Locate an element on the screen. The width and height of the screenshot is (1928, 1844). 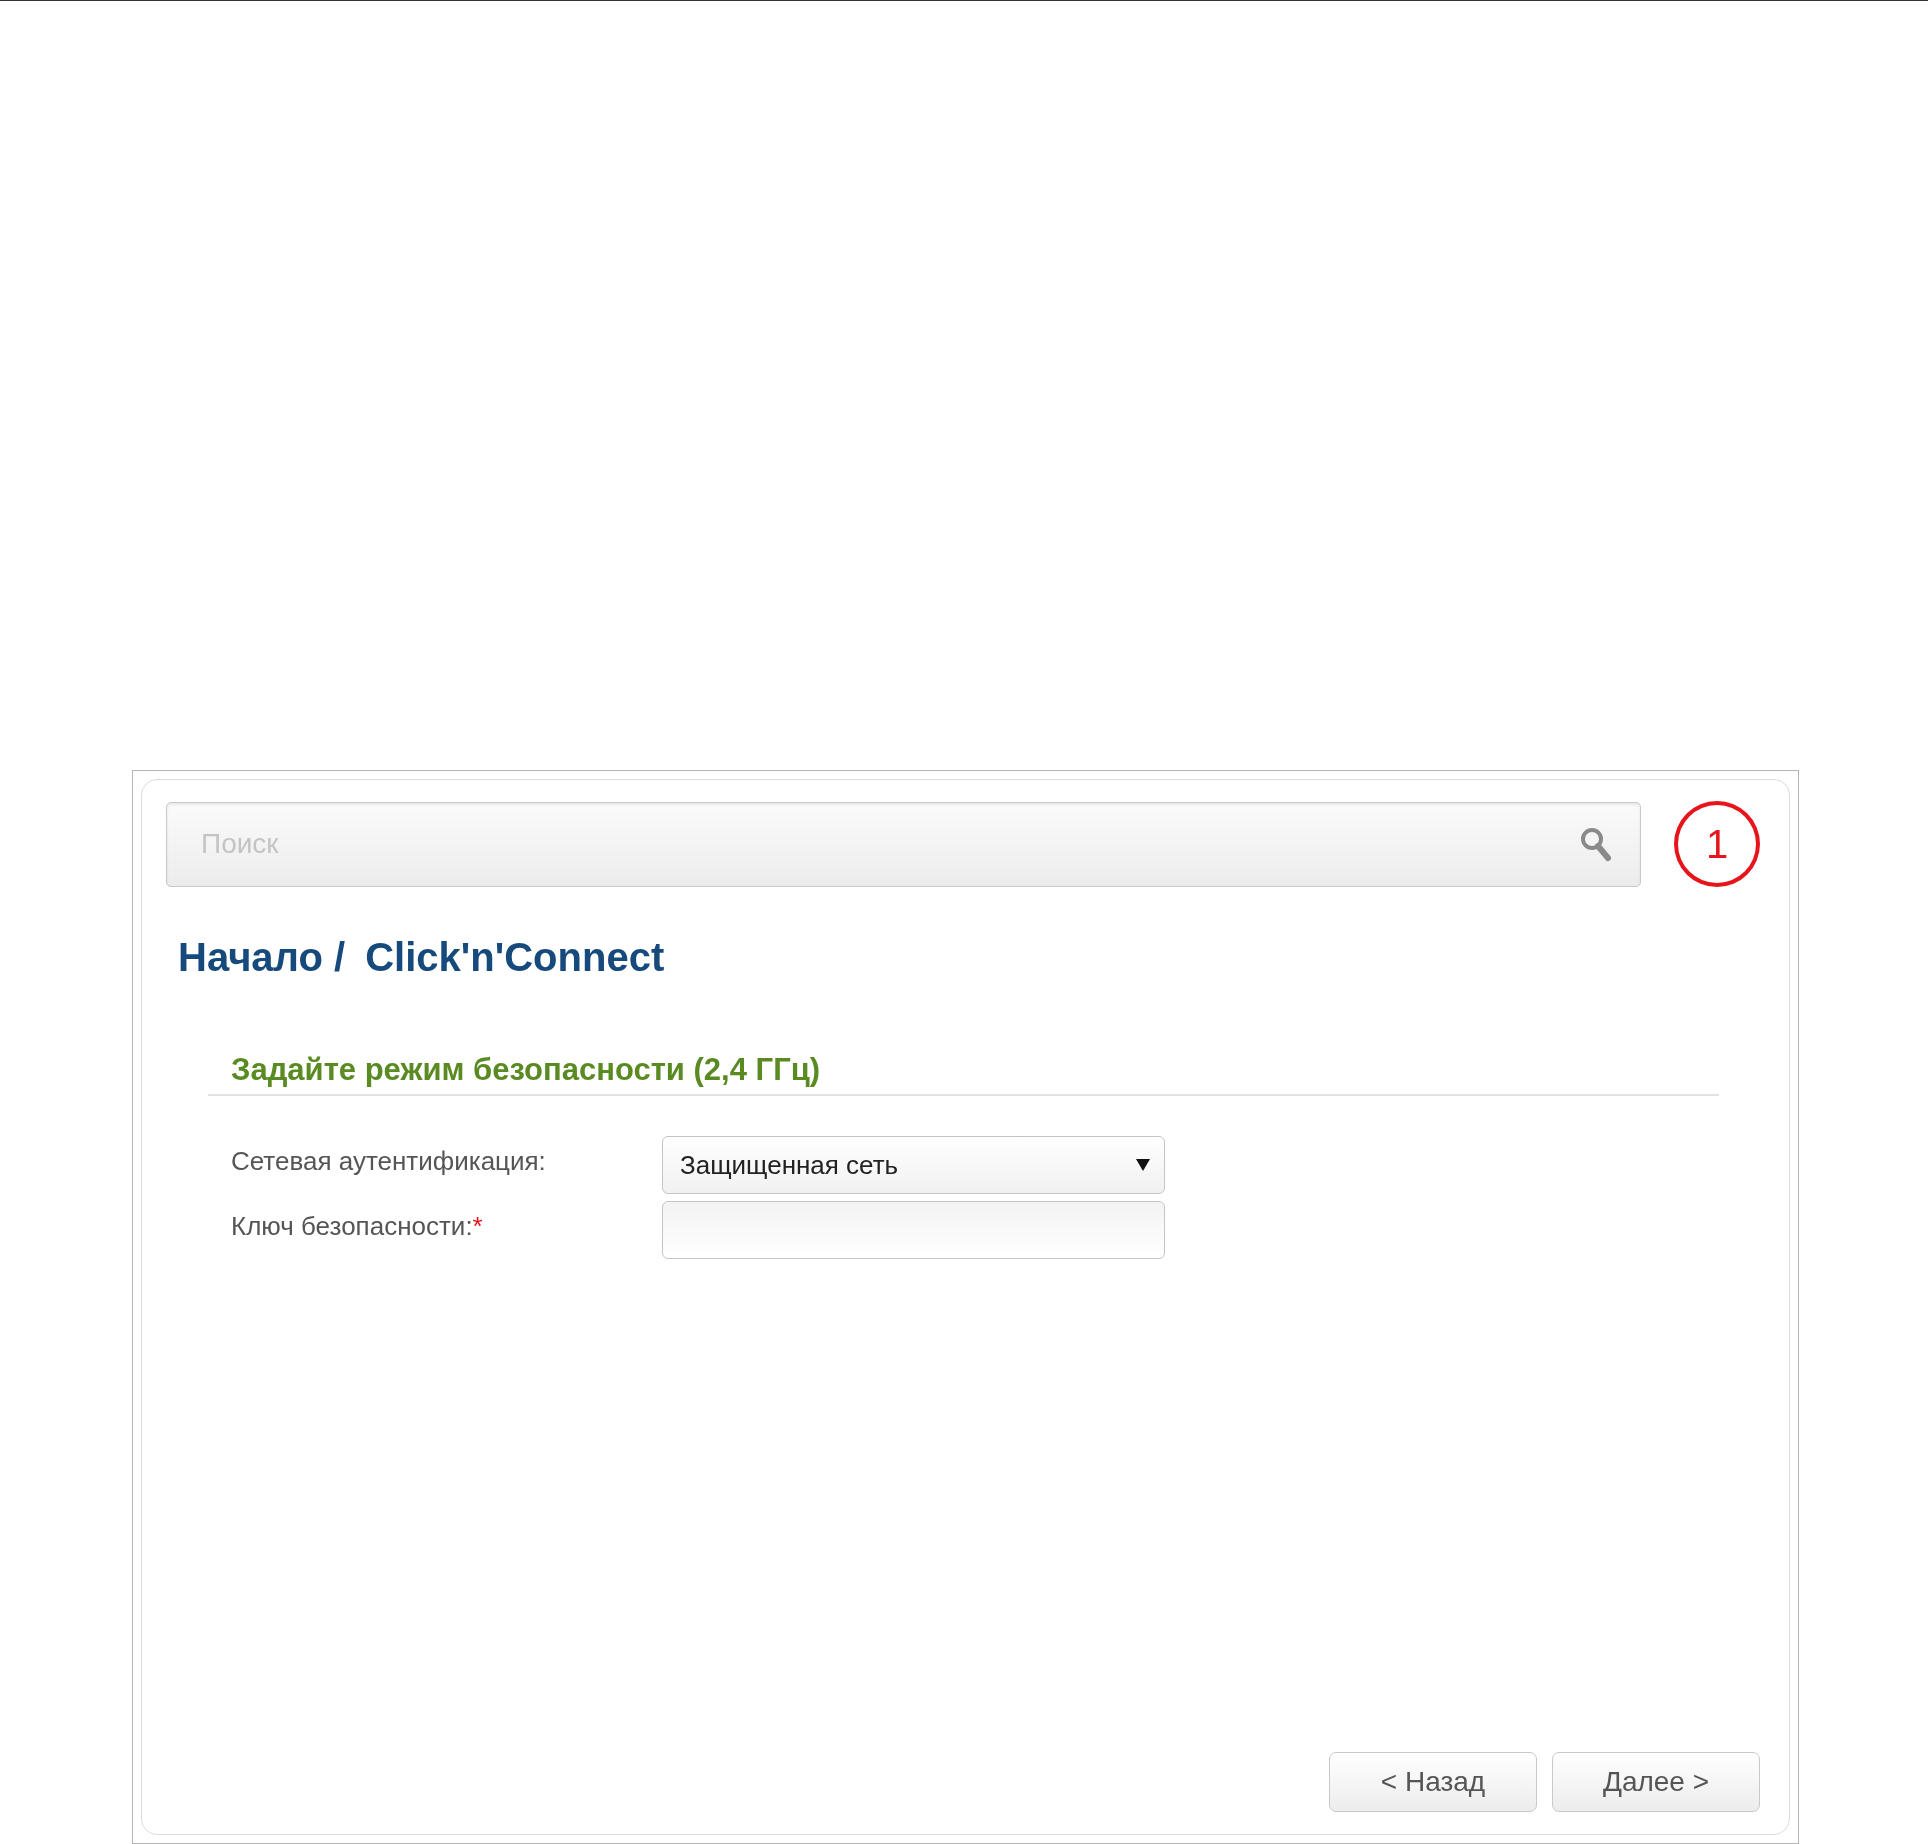
field-label: Сетевая аутентификация: is located at coordinates (389, 1161).